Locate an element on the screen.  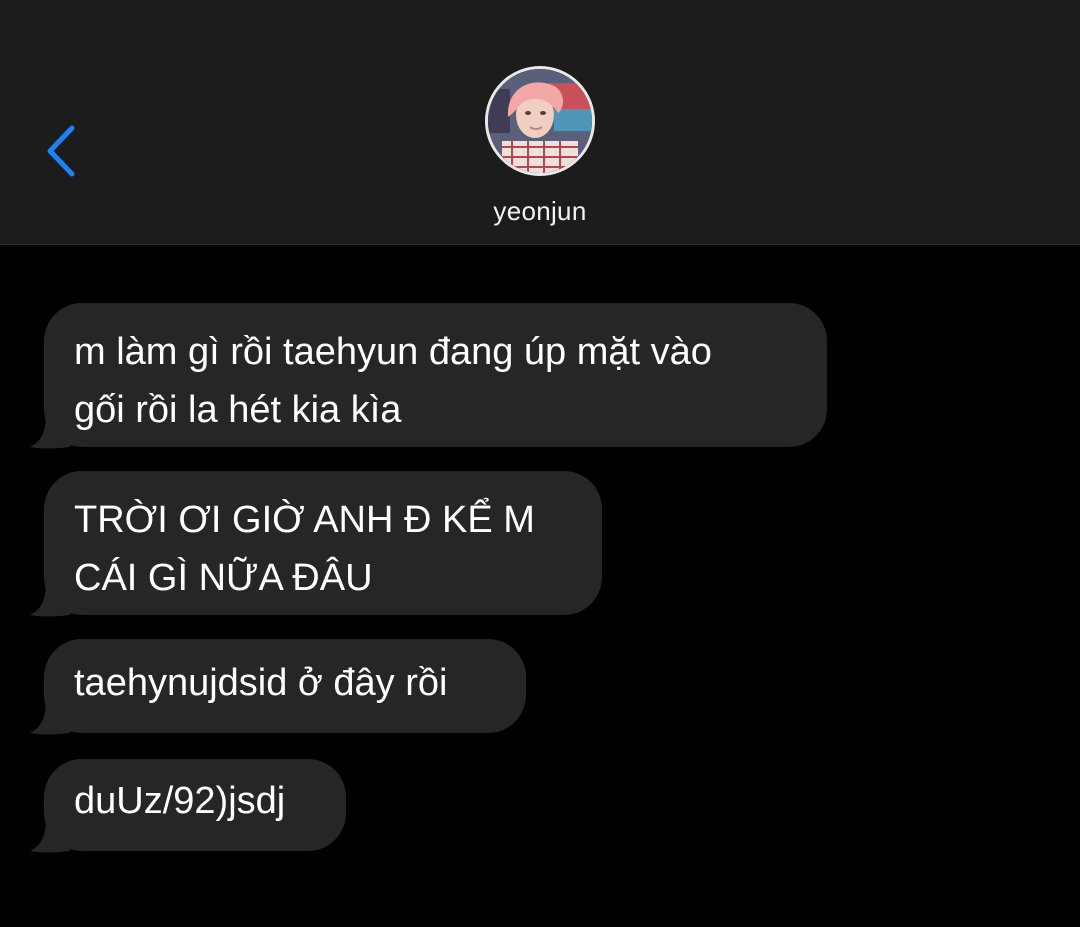
message-text-line: TRỜI ƠI GIỜ ANH Đ KỂ M is located at coordinates (304, 520).